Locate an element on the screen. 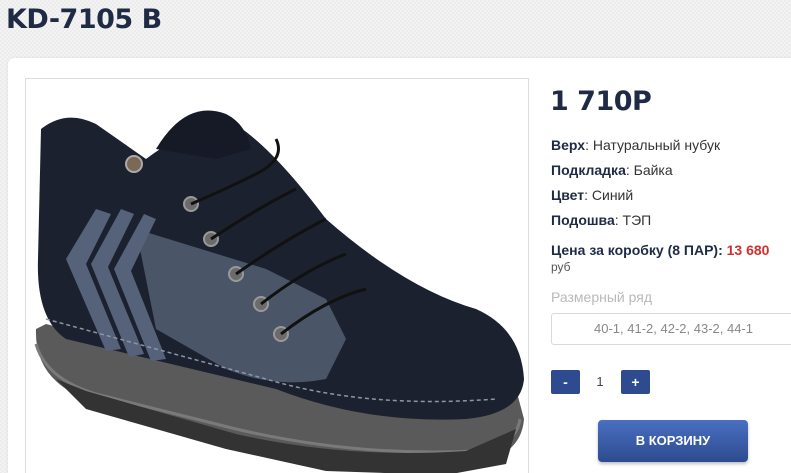  product-price: 1 710Р is located at coordinates (601, 101).